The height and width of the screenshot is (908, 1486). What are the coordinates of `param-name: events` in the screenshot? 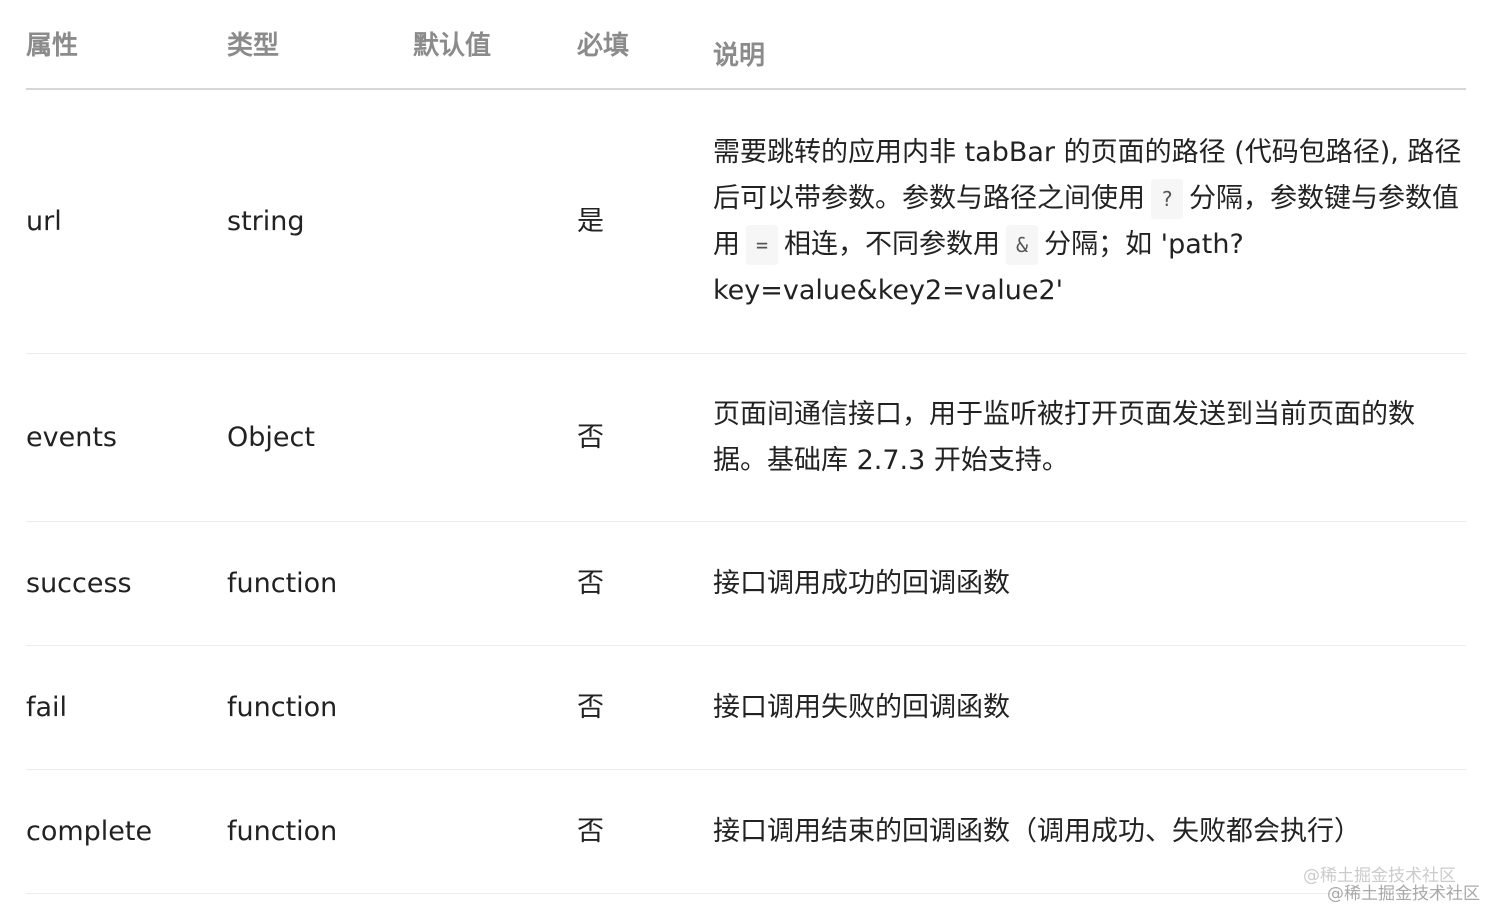 It's located at (71, 437).